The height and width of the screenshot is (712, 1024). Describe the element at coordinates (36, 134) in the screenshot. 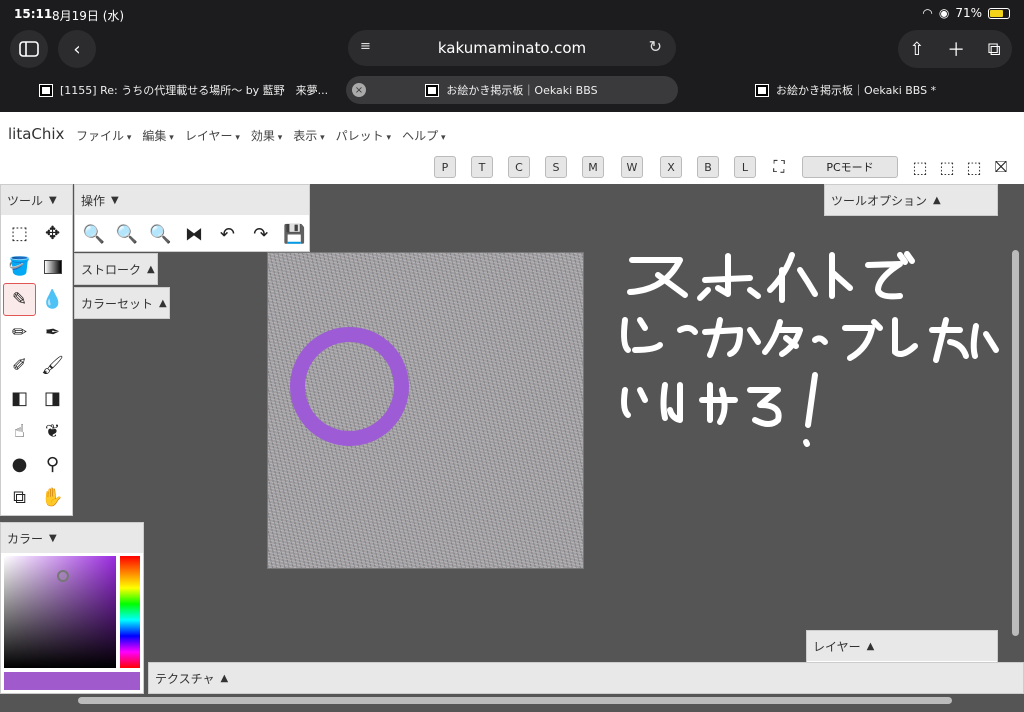

I see `app-logo: litaChix` at that location.